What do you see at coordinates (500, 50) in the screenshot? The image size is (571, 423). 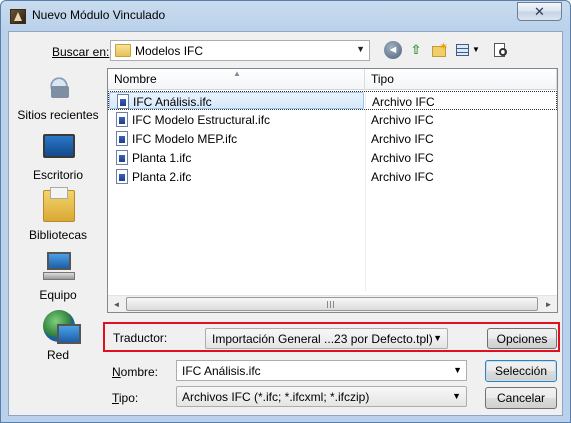 I see `tools-icon` at bounding box center [500, 50].